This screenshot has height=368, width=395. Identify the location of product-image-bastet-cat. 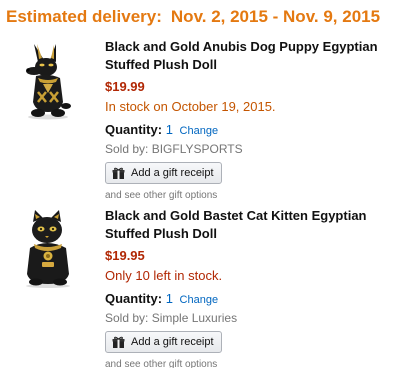
(48, 248).